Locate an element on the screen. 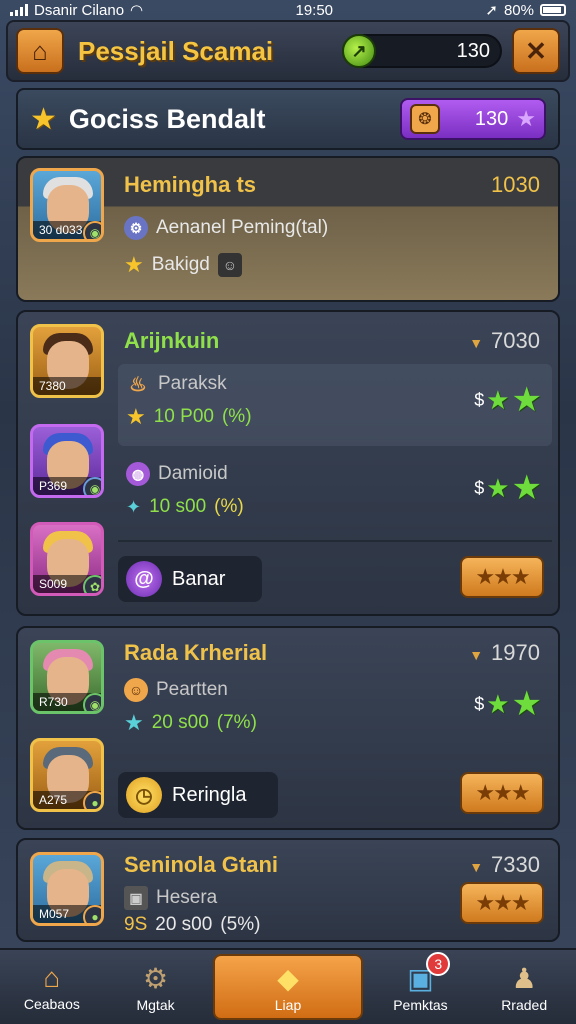 This screenshot has width=576, height=1024. featured-line-1: ⚙ Aenanel Peming(tal) is located at coordinates (226, 228).